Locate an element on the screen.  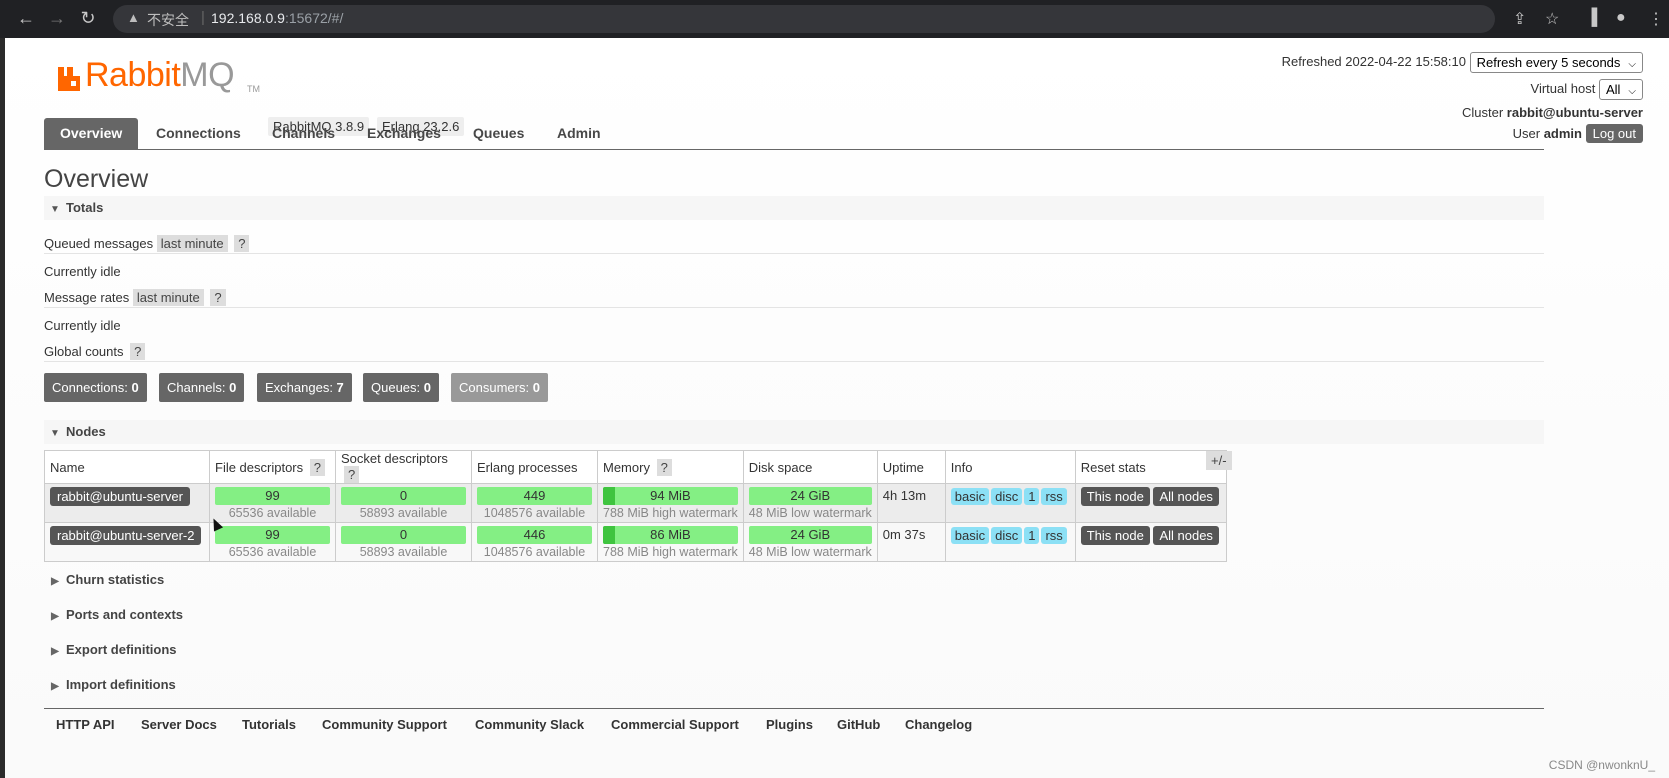
footer-link-plugins: Plugins is located at coordinates (789, 724).